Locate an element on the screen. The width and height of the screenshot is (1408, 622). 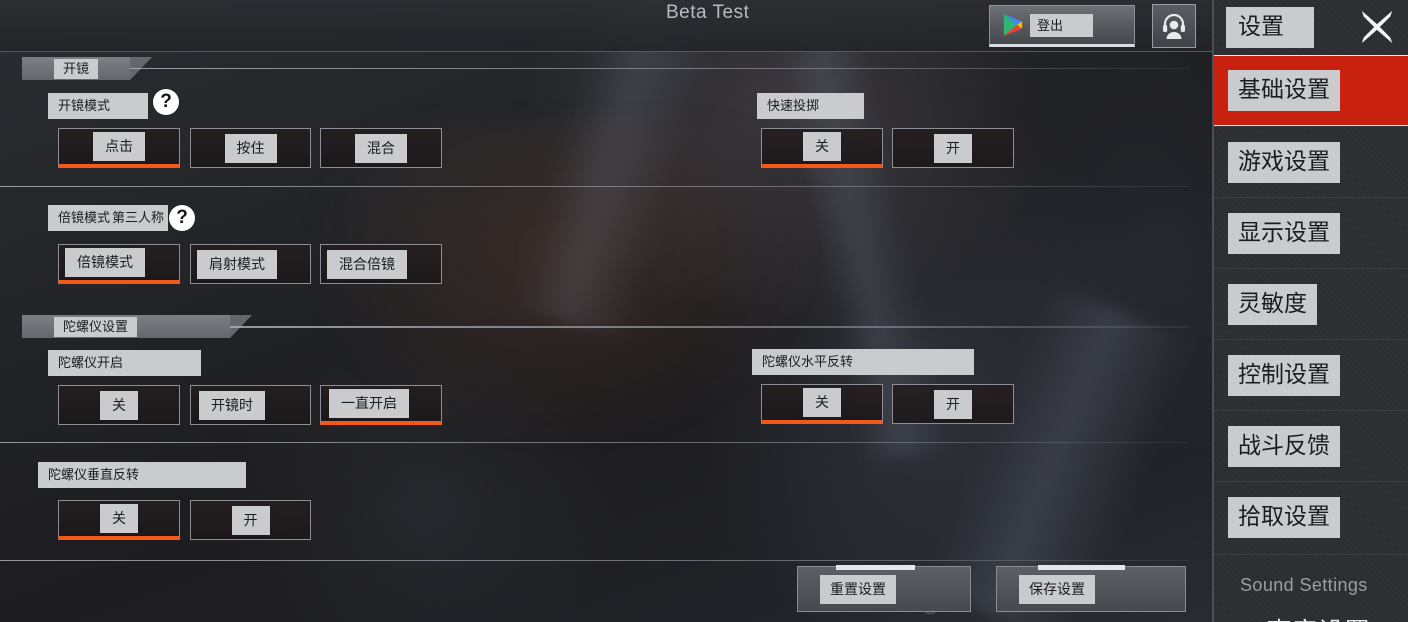
save-settings-label: 保存设置 is located at coordinates (1057, 589).